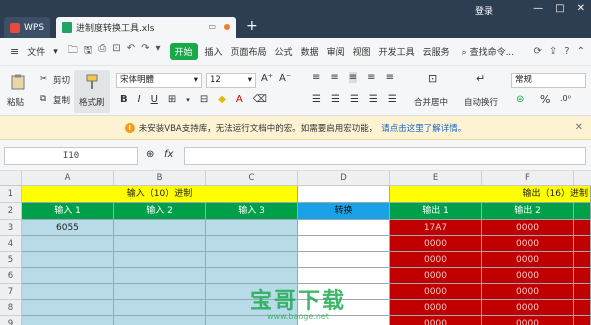  I want to click on currency-icon: ⊜, so click(520, 99).